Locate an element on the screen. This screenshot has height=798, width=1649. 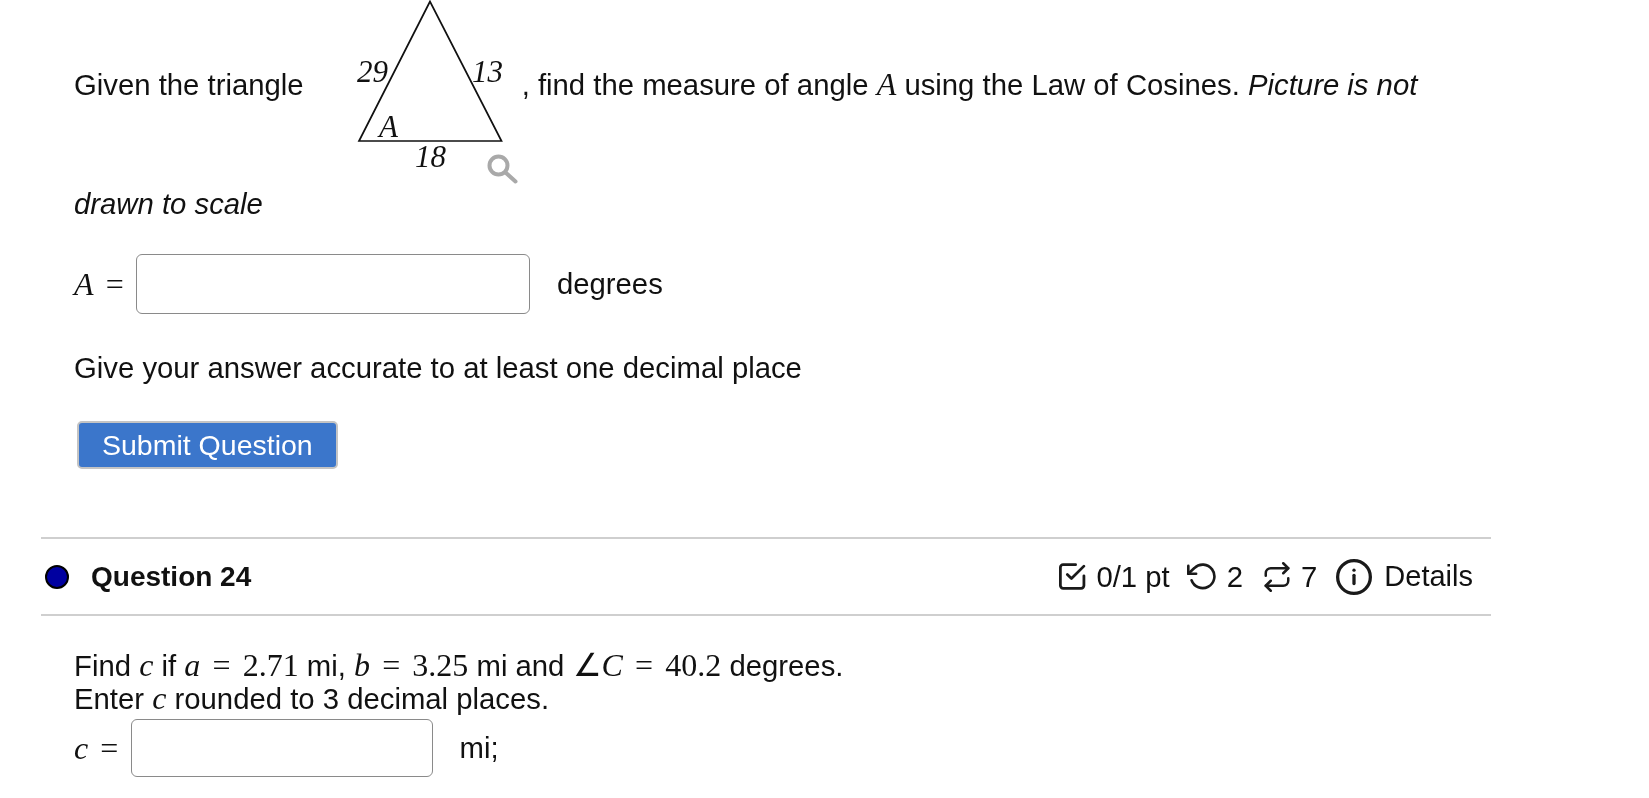
submit-button: Submit Question is located at coordinates (207, 445).